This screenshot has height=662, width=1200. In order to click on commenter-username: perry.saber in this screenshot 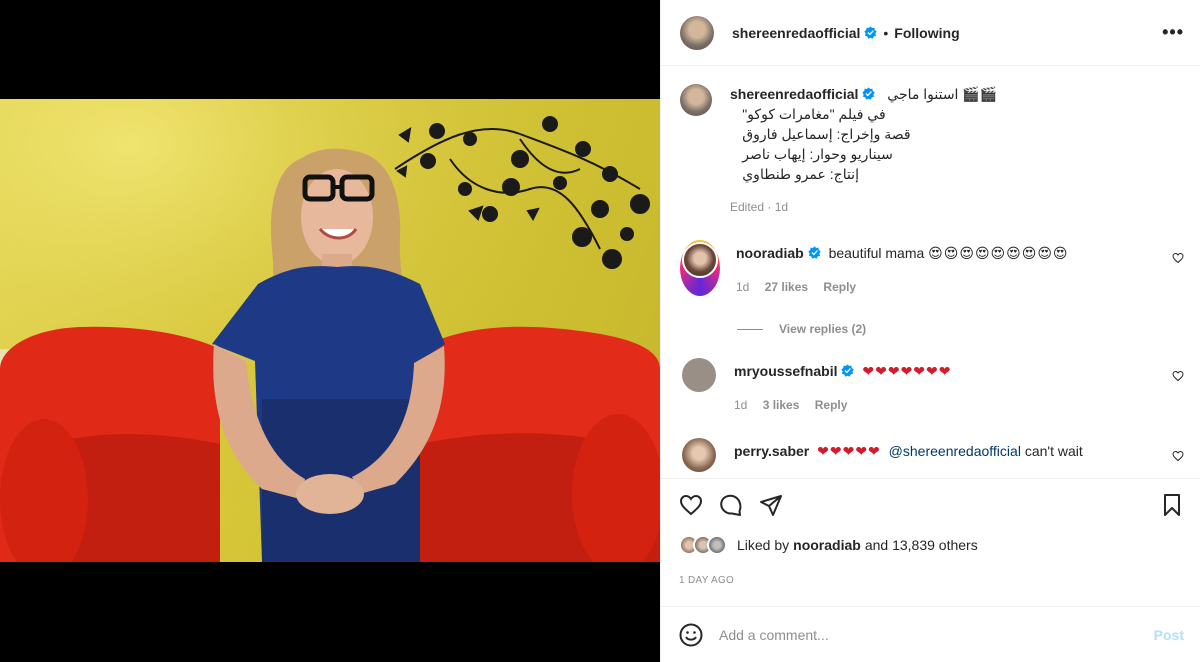, I will do `click(771, 451)`.